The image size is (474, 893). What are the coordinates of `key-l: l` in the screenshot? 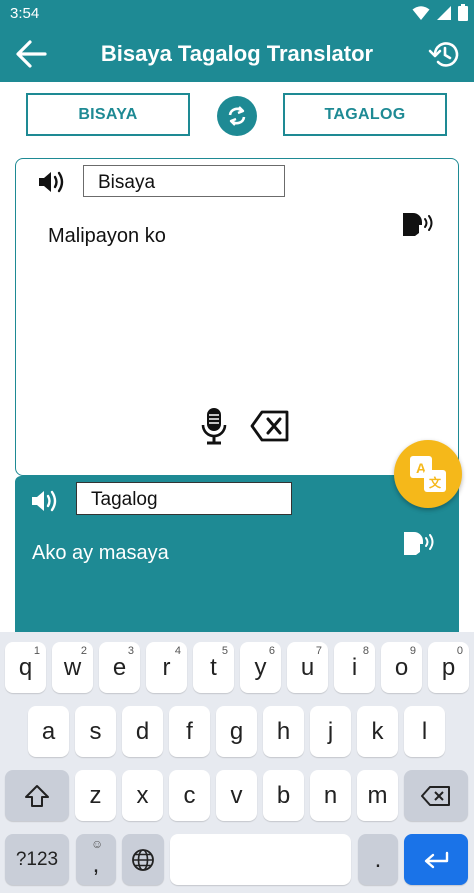 It's located at (424, 731).